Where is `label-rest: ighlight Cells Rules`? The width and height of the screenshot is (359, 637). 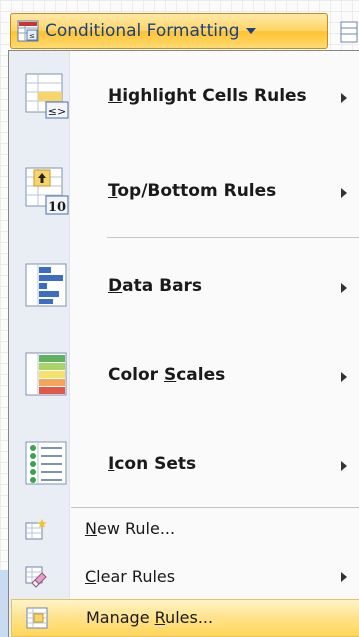
label-rest: ighlight Cells Rules is located at coordinates (214, 96).